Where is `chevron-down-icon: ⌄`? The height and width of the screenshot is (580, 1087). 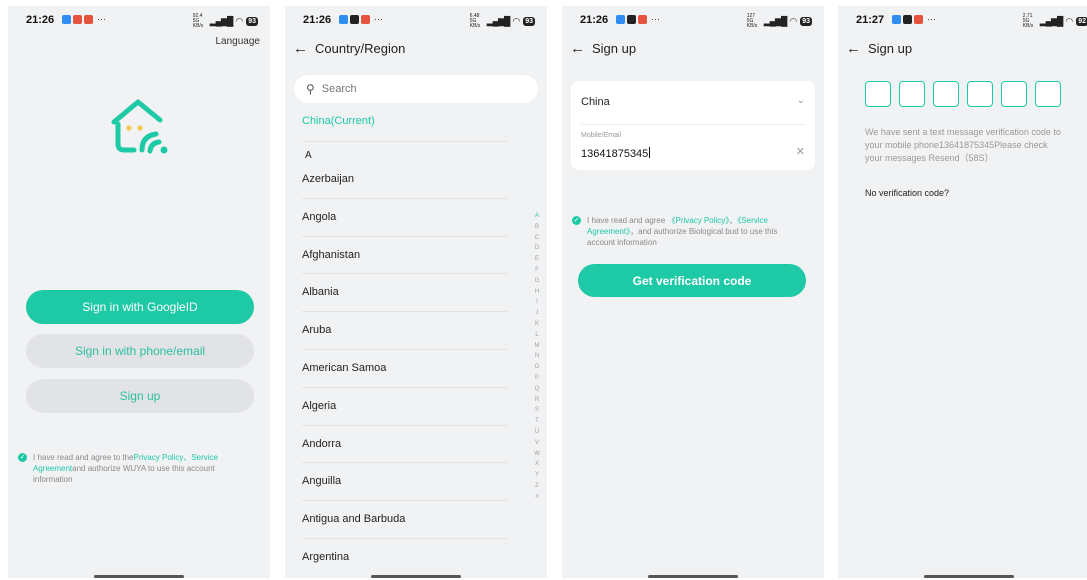
chevron-down-icon: ⌄ is located at coordinates (801, 100).